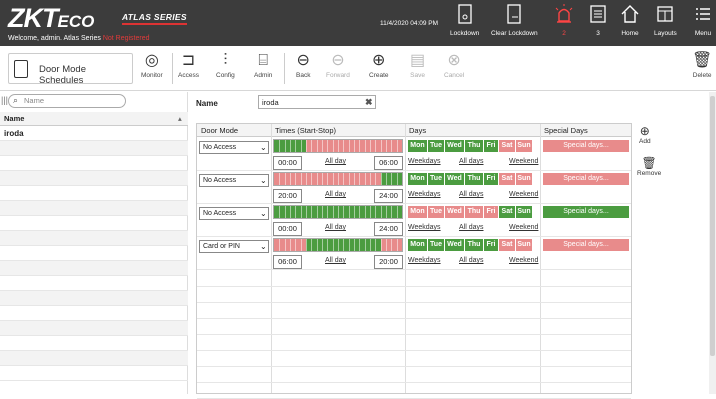 This screenshot has height=399, width=716. Describe the element at coordinates (67, 101) in the screenshot. I see `search-input: ⌕ Name` at that location.